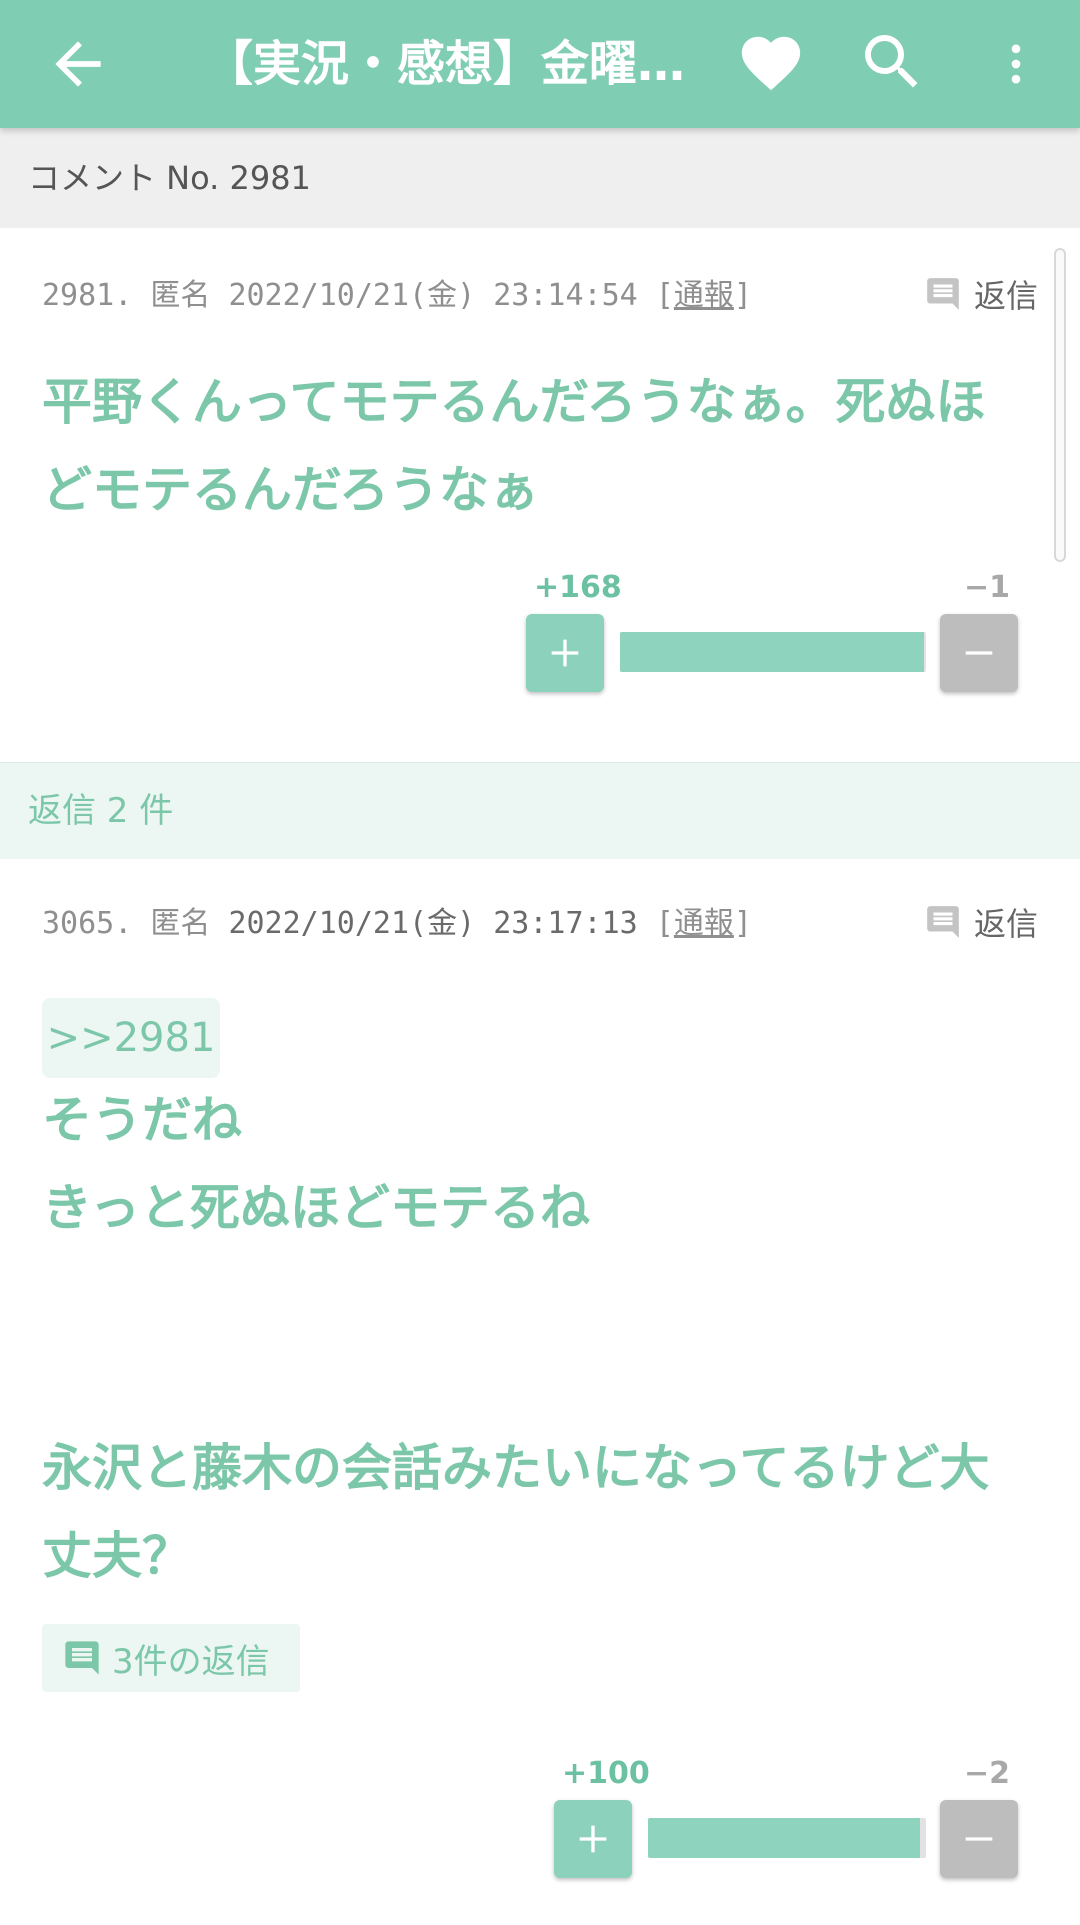 This screenshot has height=1925, width=1080. What do you see at coordinates (180, 923) in the screenshot?
I see `reply-author: 匿名` at bounding box center [180, 923].